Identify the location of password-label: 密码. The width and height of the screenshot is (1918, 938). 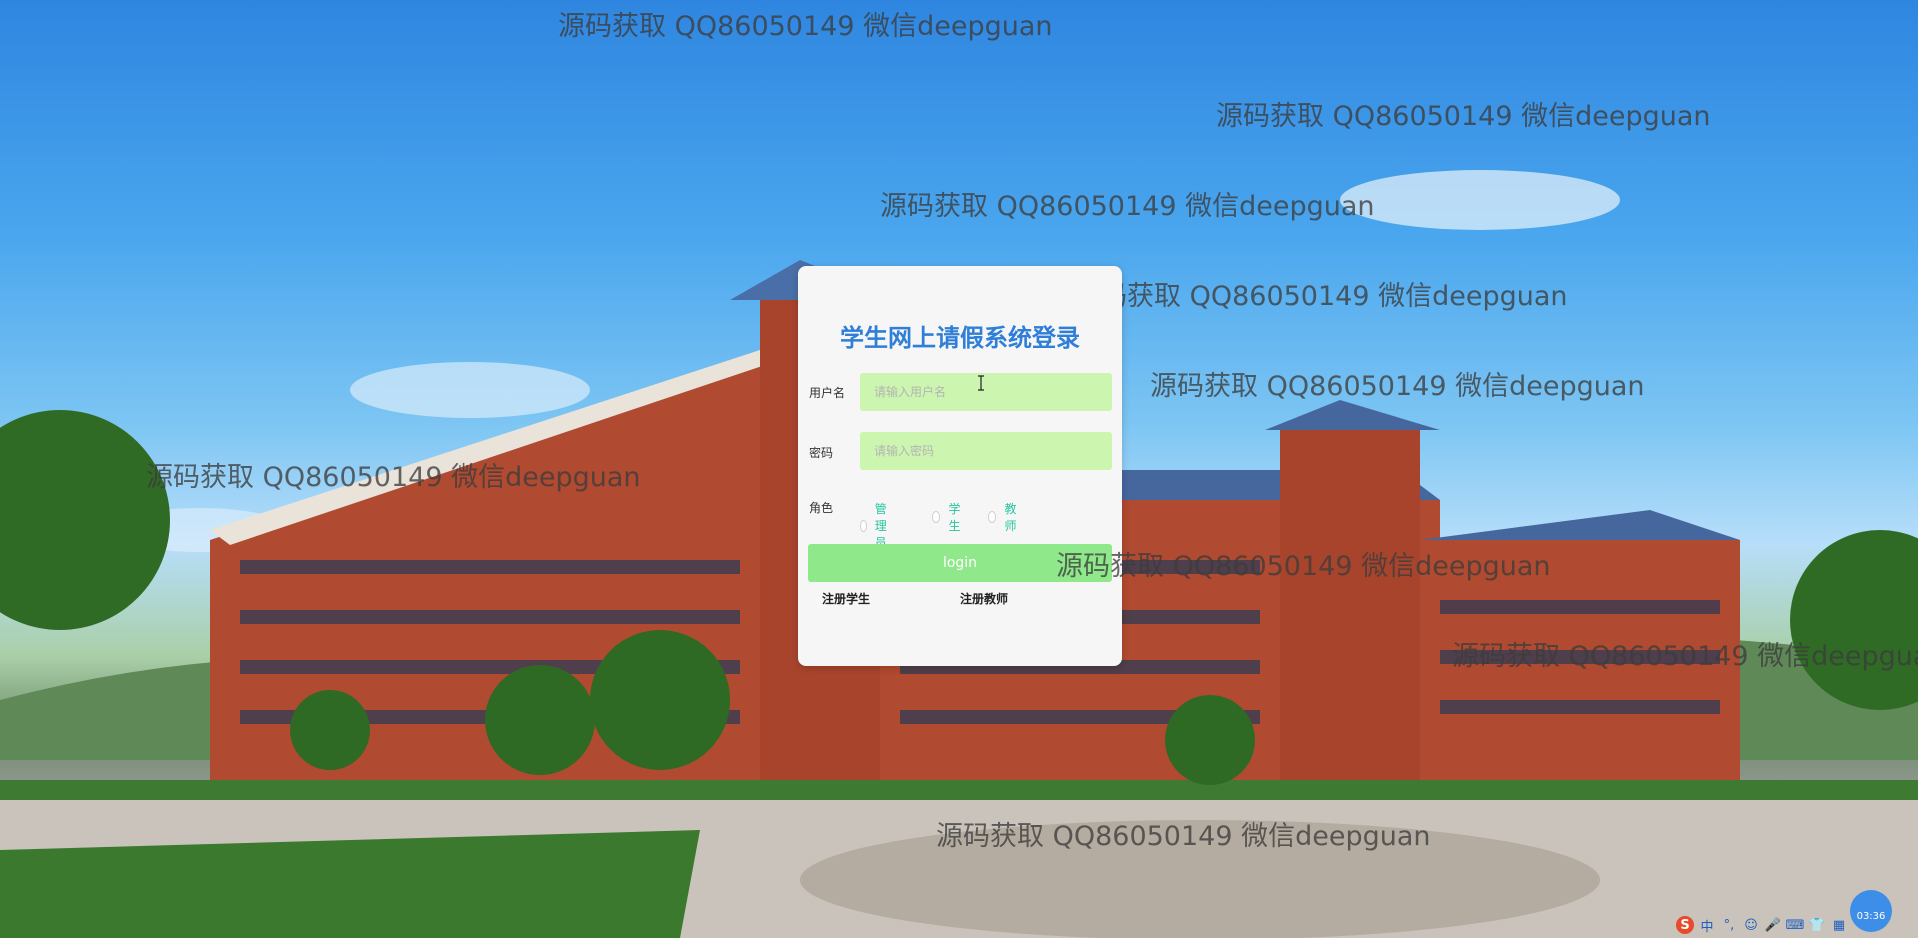
(821, 453).